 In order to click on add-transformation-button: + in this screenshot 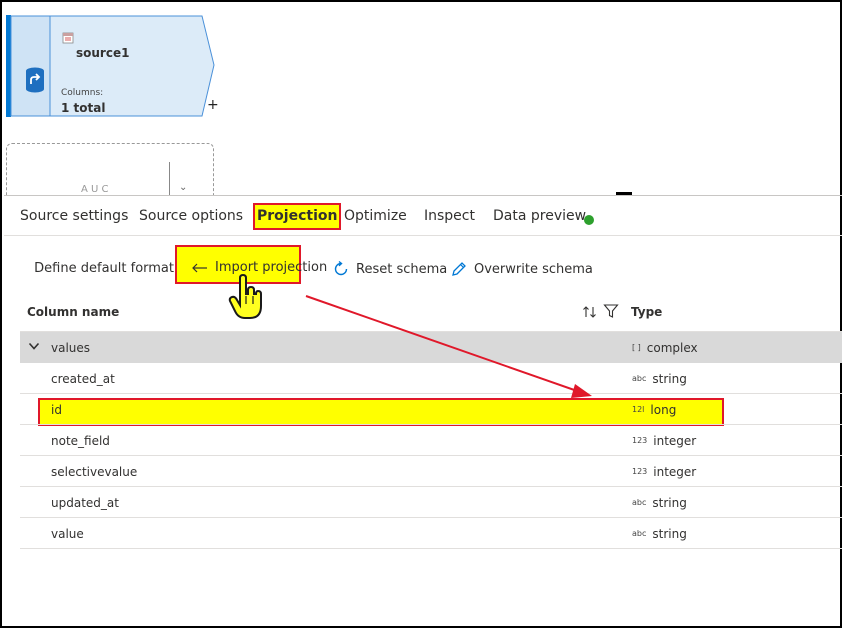, I will do `click(213, 105)`.